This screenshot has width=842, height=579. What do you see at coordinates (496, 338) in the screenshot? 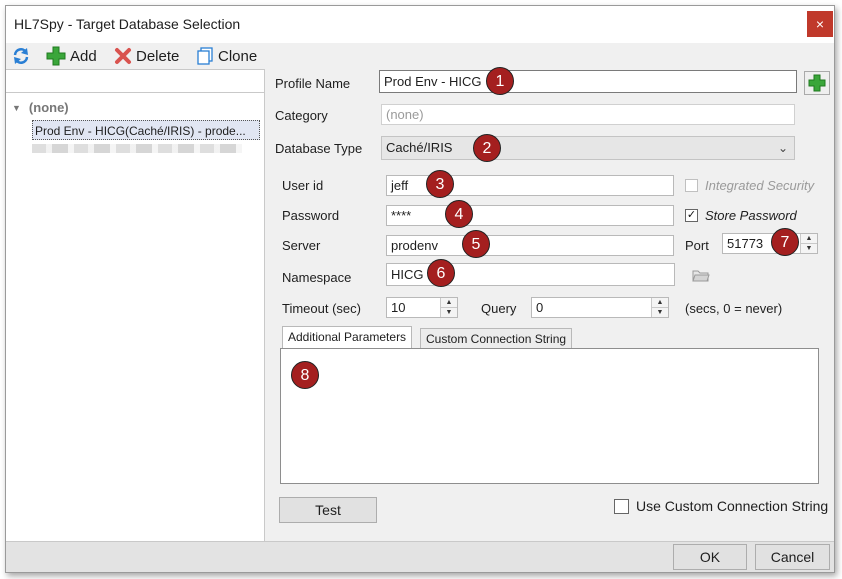
I see `tab-custom-connection-string: Custom Connection String` at bounding box center [496, 338].